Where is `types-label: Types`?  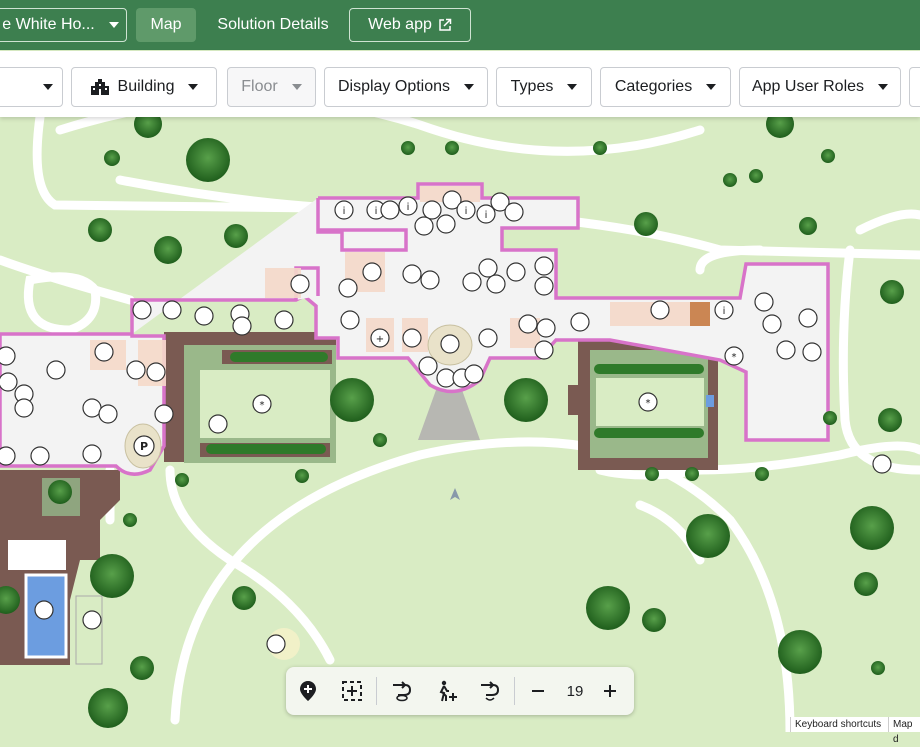 types-label: Types is located at coordinates (532, 86).